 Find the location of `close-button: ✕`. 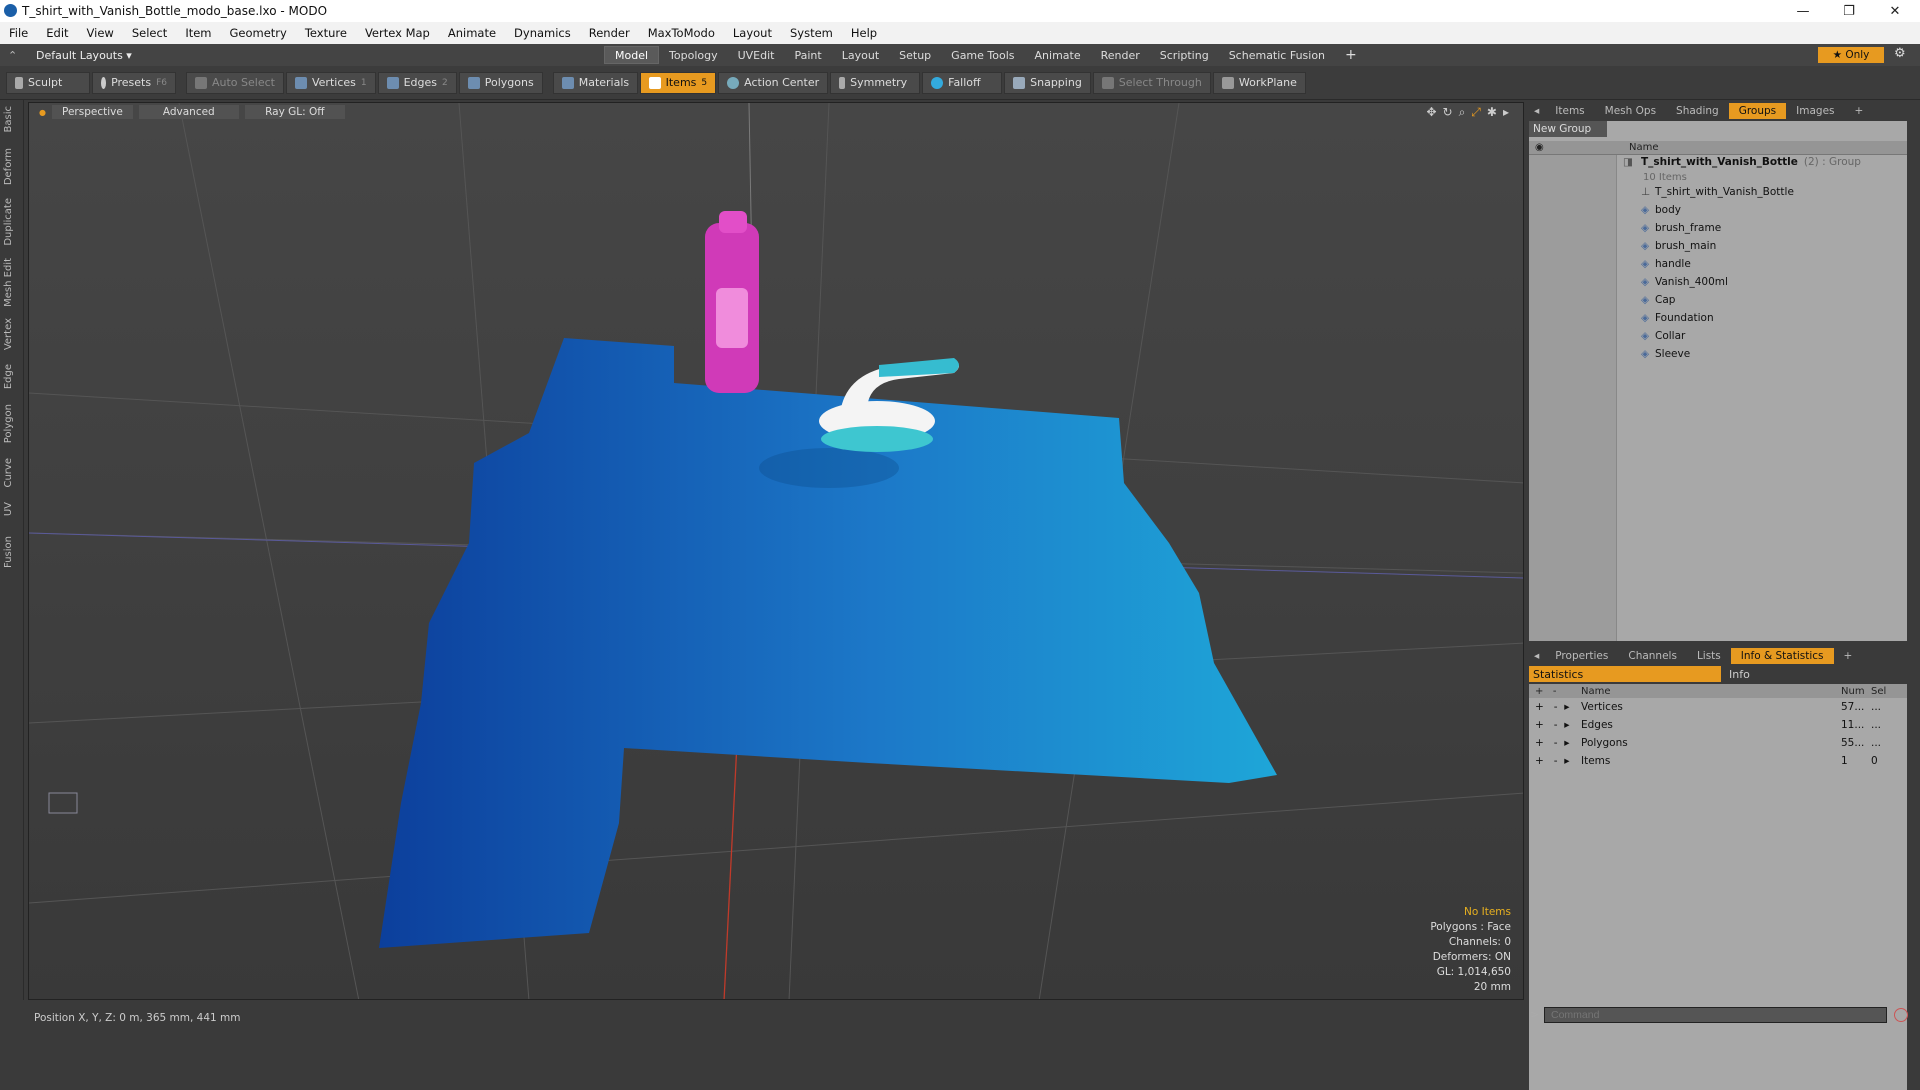

close-button: ✕ is located at coordinates (1895, 11).